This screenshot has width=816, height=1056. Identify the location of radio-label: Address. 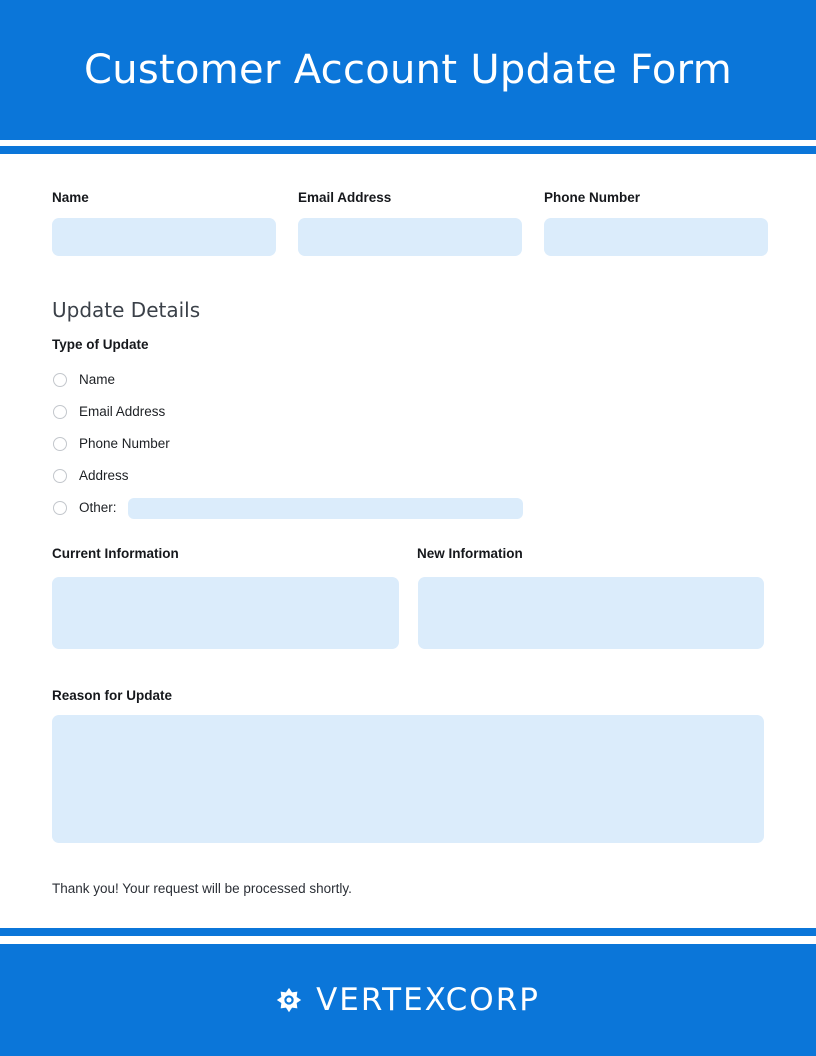
(104, 476).